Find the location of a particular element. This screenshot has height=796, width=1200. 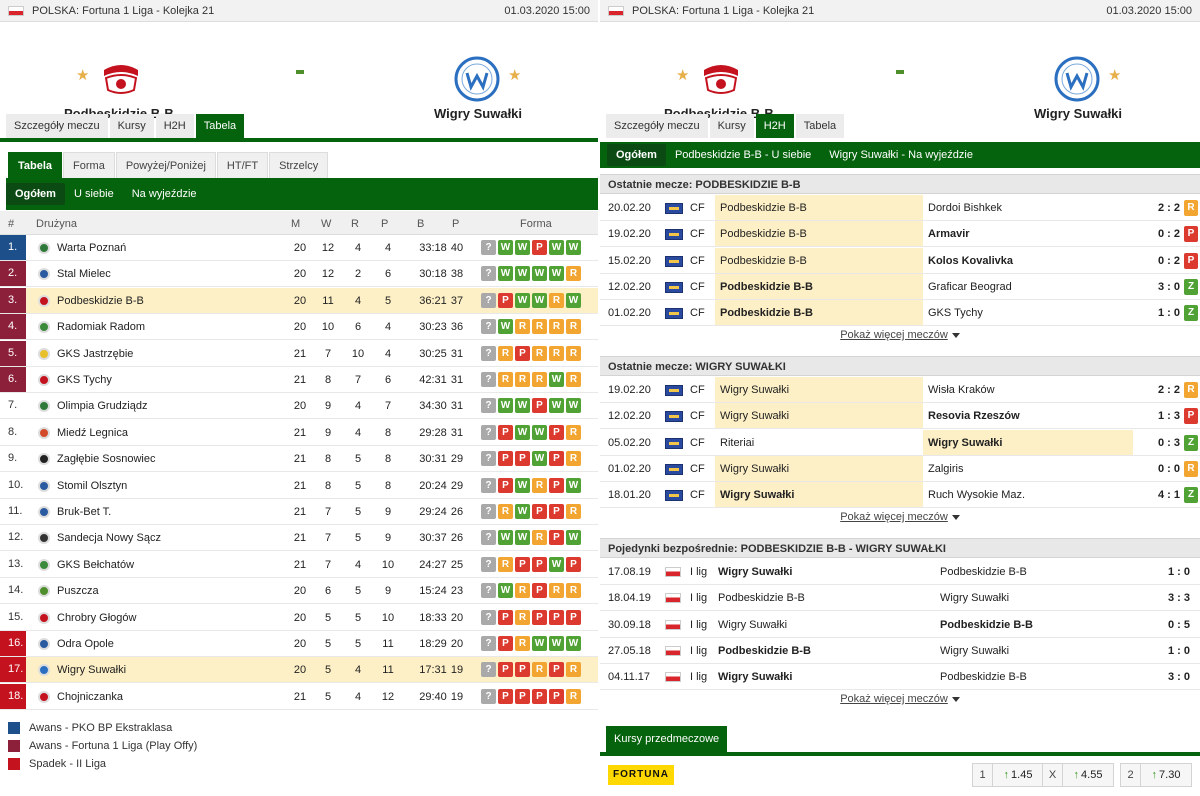

table-row: 16. Odra Opole 20 5 5 11 18:29 20? P R W W W is located at coordinates (299, 644).